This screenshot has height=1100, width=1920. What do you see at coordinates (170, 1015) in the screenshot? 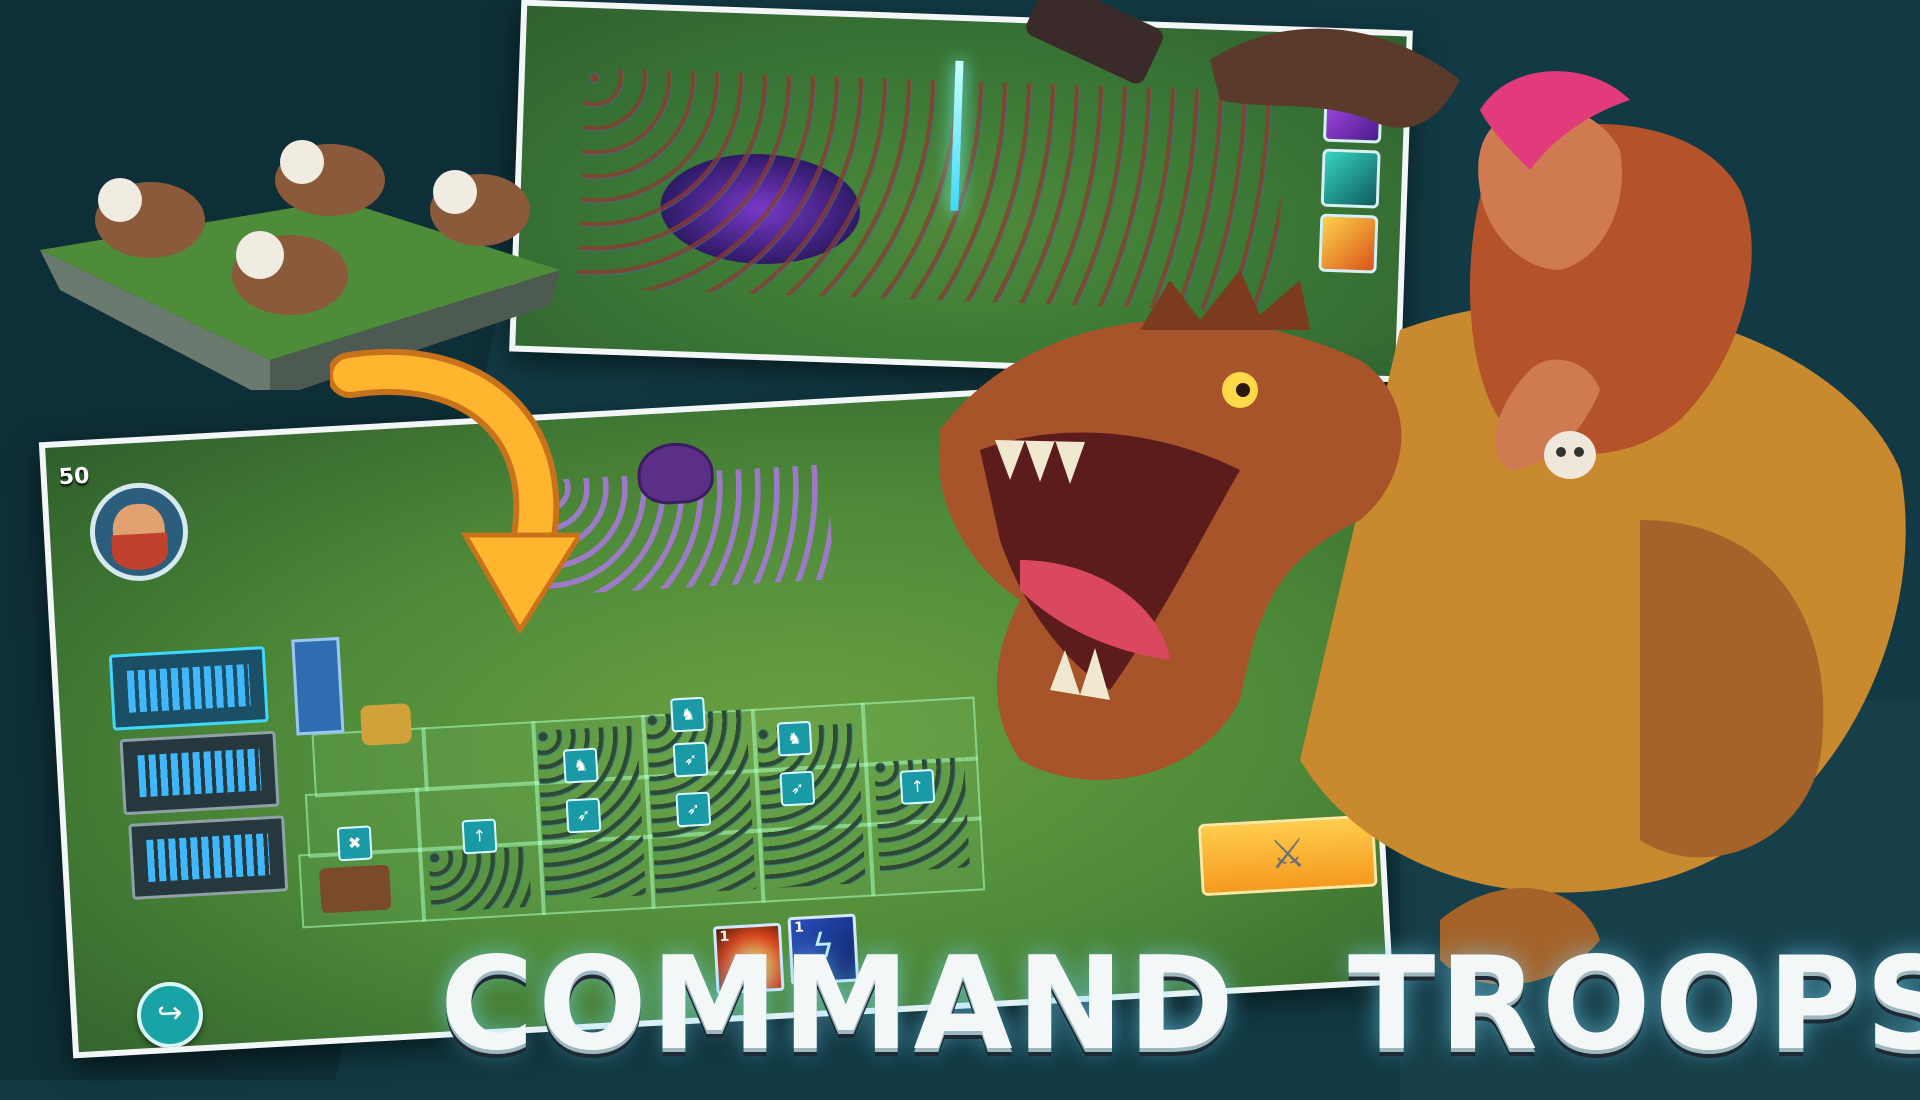
I see `back-button: ↪` at bounding box center [170, 1015].